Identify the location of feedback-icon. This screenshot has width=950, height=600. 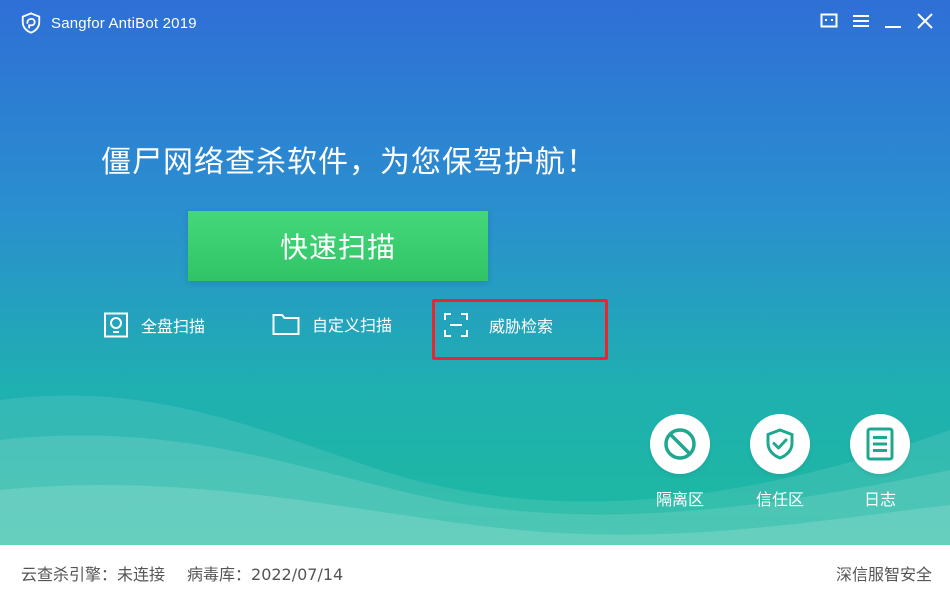
(829, 20).